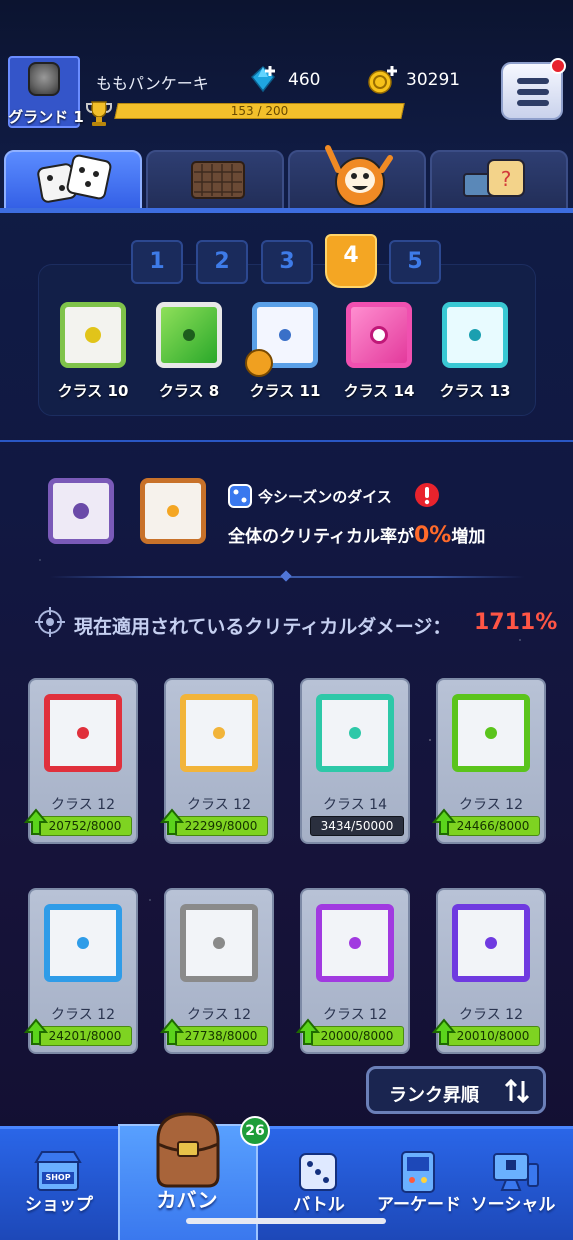 Image resolution: width=573 pixels, height=1240 pixels. What do you see at coordinates (286, 1221) in the screenshot?
I see `home-indicator` at bounding box center [286, 1221].